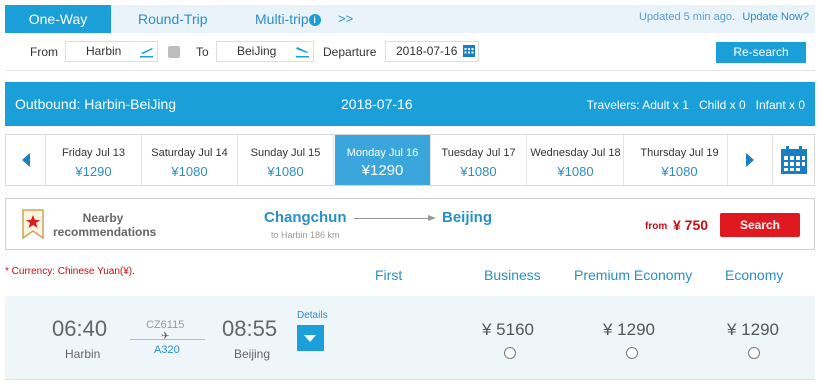 The width and height of the screenshot is (820, 387). I want to click on recommendation-distance: to Harbin 186 km, so click(305, 235).